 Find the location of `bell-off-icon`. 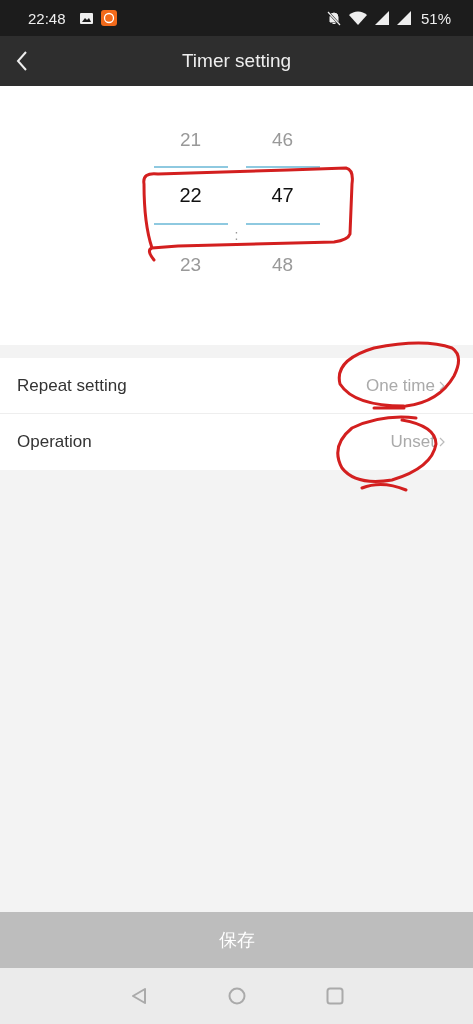

bell-off-icon is located at coordinates (333, 18).